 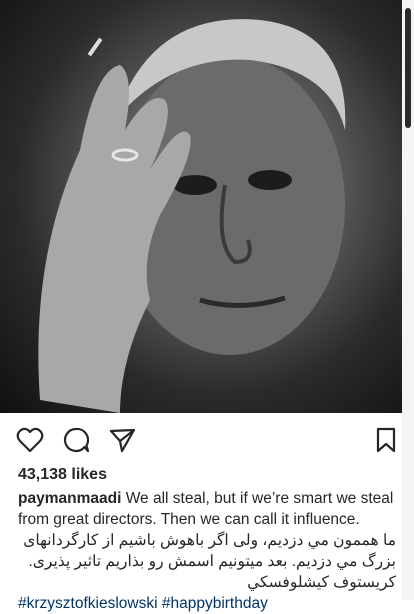 What do you see at coordinates (62, 475) in the screenshot?
I see `likes-count: 43,138 likes` at bounding box center [62, 475].